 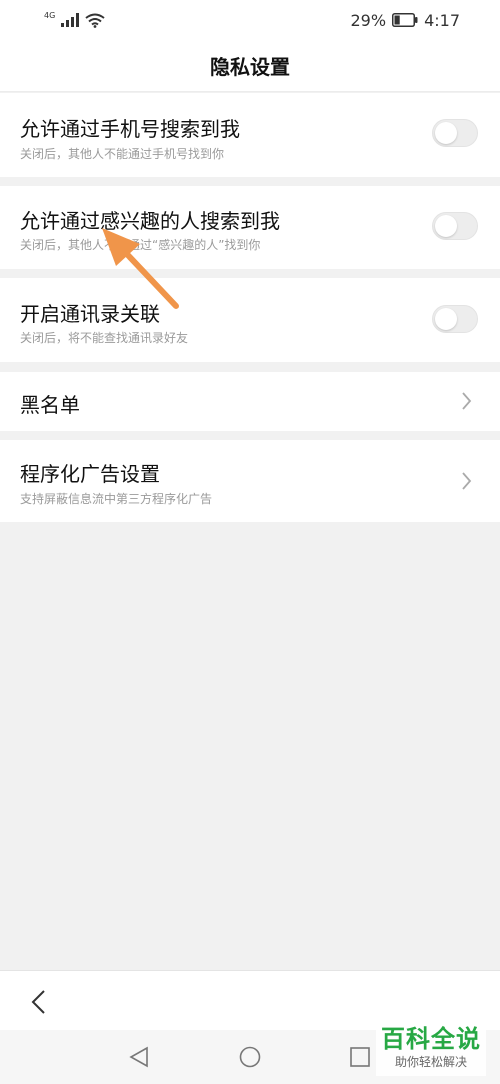 I want to click on setting-title: 开启通讯录关联, so click(x=90, y=314).